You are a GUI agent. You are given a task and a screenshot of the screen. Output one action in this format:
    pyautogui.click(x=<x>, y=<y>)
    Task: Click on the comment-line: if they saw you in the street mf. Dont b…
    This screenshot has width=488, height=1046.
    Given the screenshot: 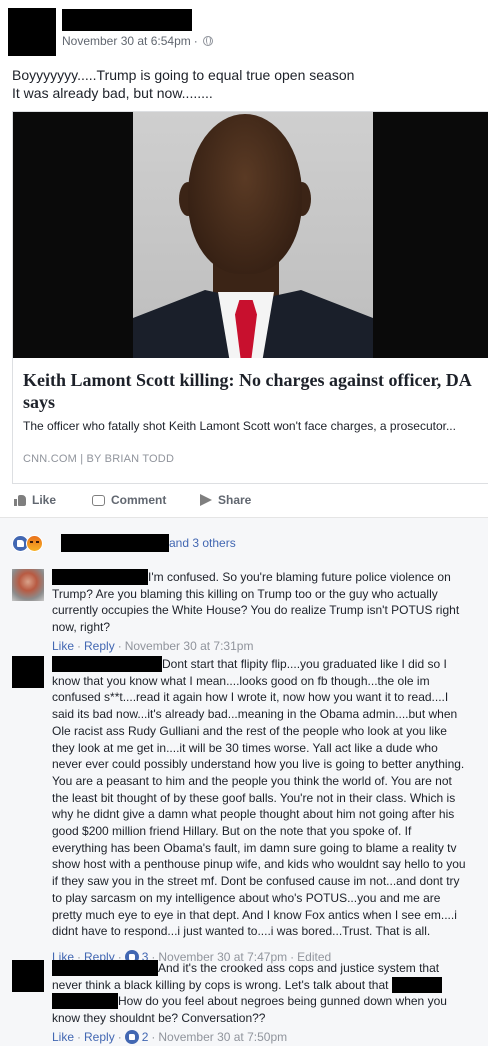 What is the action you would take?
    pyautogui.click(x=256, y=881)
    